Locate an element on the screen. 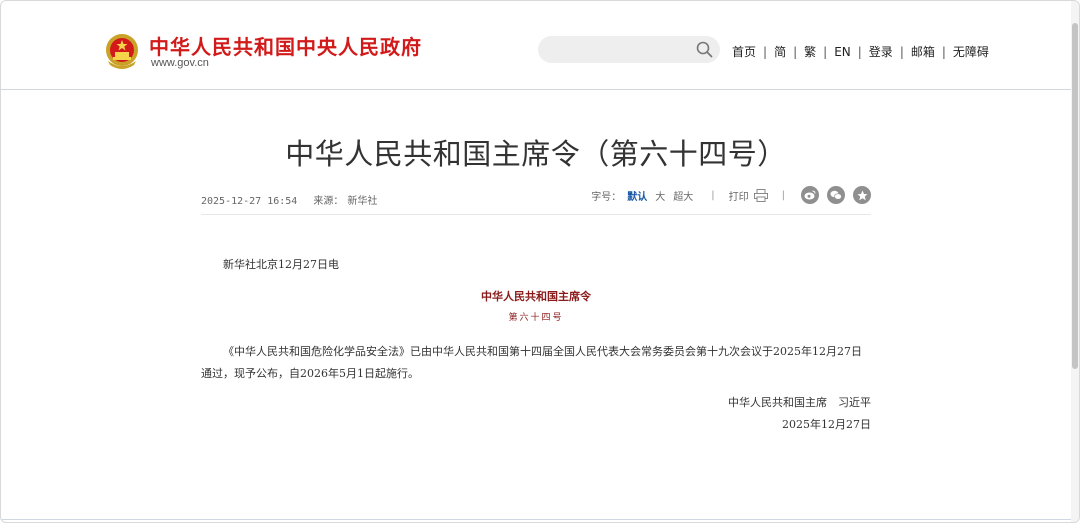  footer-divider is located at coordinates (537, 519).